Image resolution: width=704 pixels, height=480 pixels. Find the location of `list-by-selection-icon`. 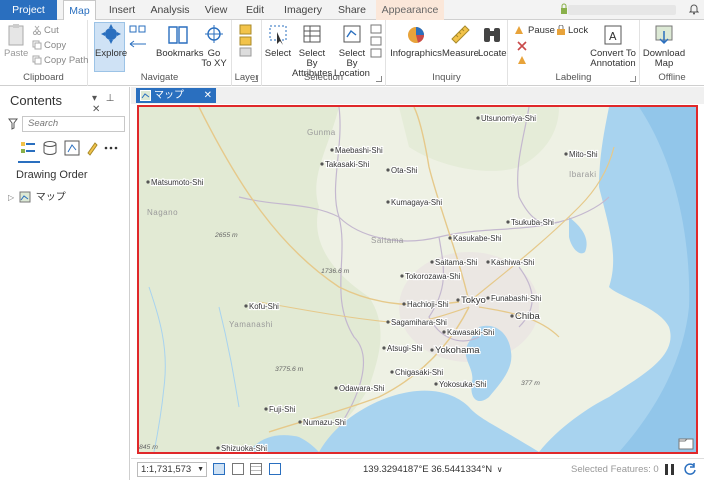

list-by-selection-icon is located at coordinates (72, 148).